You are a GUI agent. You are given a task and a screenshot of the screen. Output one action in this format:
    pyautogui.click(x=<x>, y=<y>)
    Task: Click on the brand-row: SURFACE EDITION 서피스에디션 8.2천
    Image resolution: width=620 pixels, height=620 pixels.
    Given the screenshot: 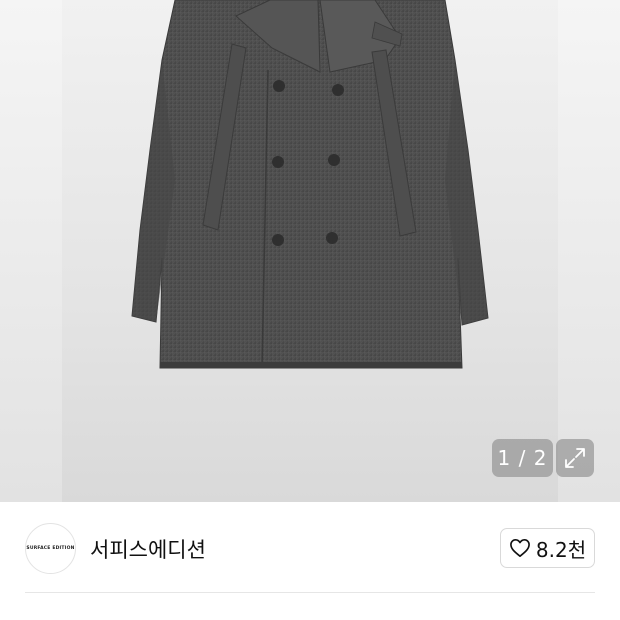 What is the action you would take?
    pyautogui.click(x=310, y=548)
    